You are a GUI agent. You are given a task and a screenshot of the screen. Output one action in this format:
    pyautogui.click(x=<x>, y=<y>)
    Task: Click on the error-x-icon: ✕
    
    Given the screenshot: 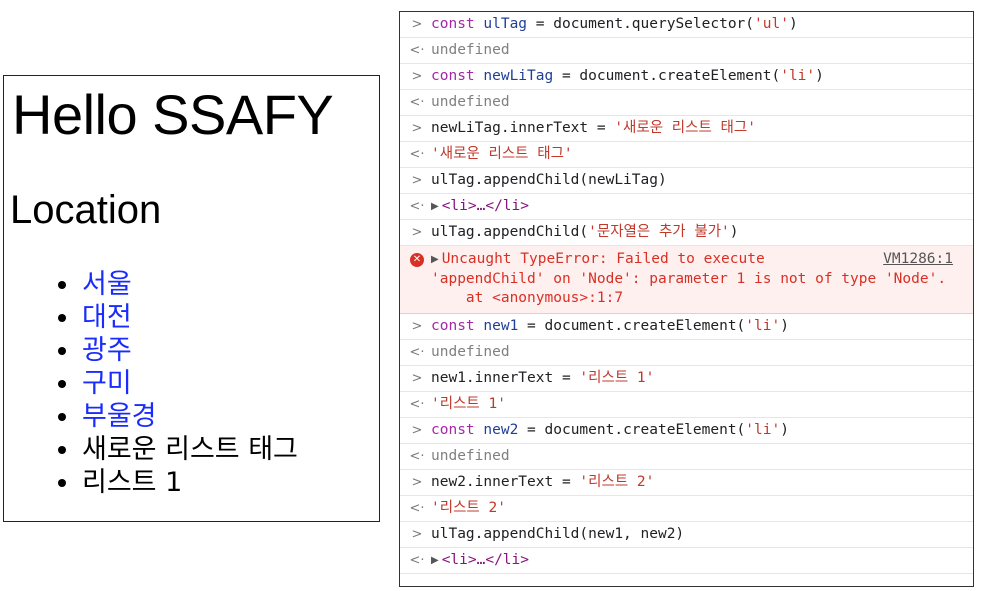 What is the action you would take?
    pyautogui.click(x=417, y=260)
    